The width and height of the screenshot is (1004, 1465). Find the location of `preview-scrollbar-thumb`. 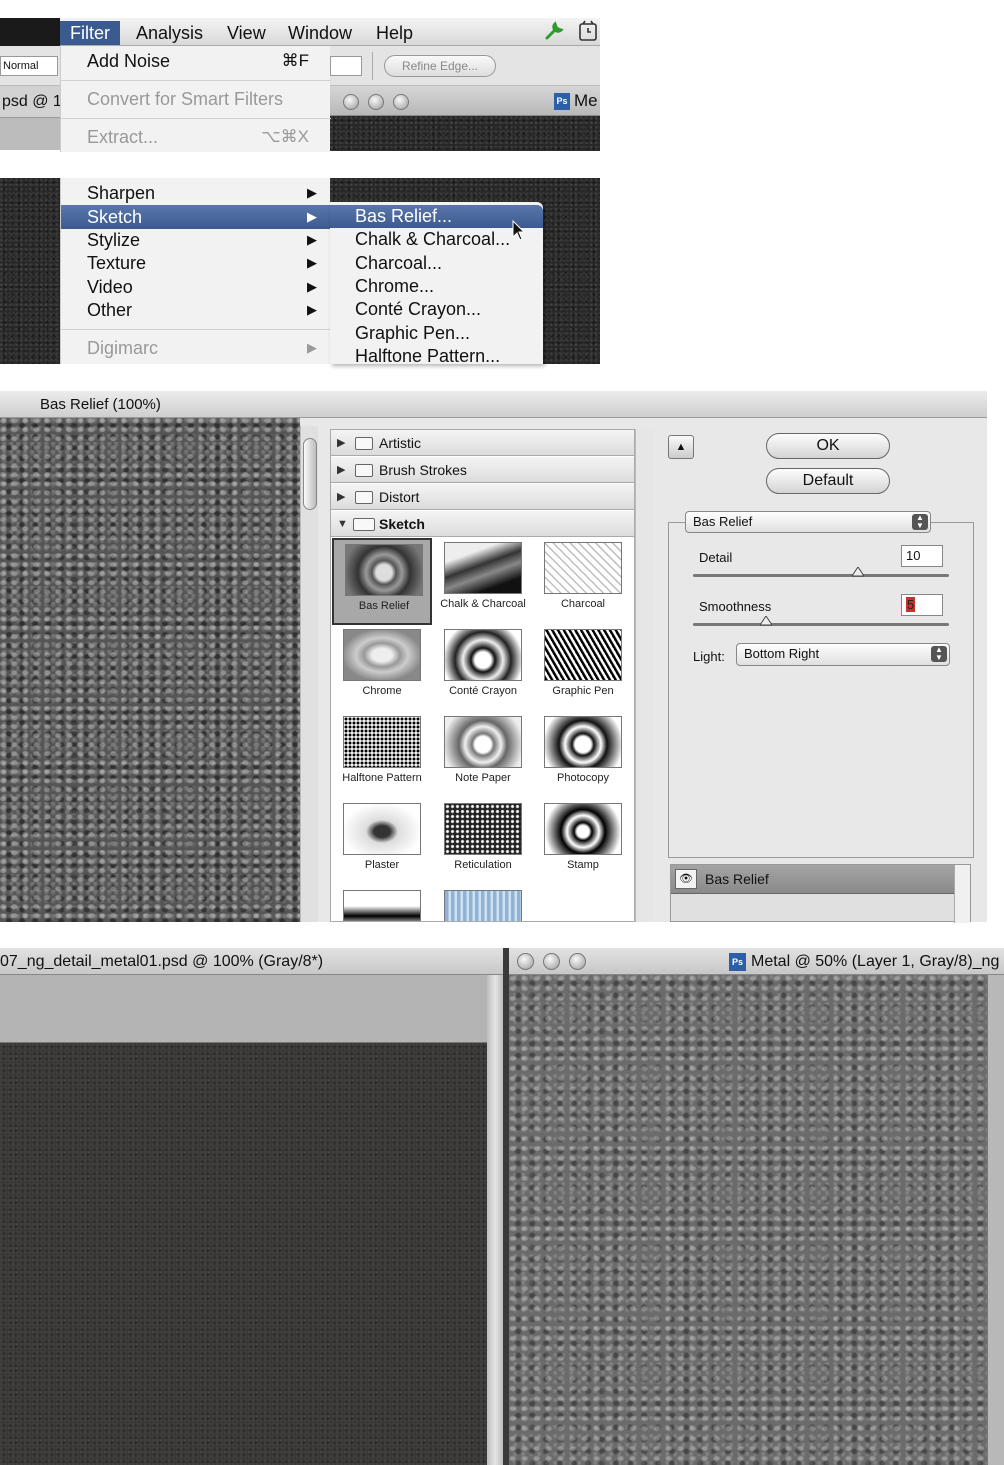

preview-scrollbar-thumb is located at coordinates (310, 474).